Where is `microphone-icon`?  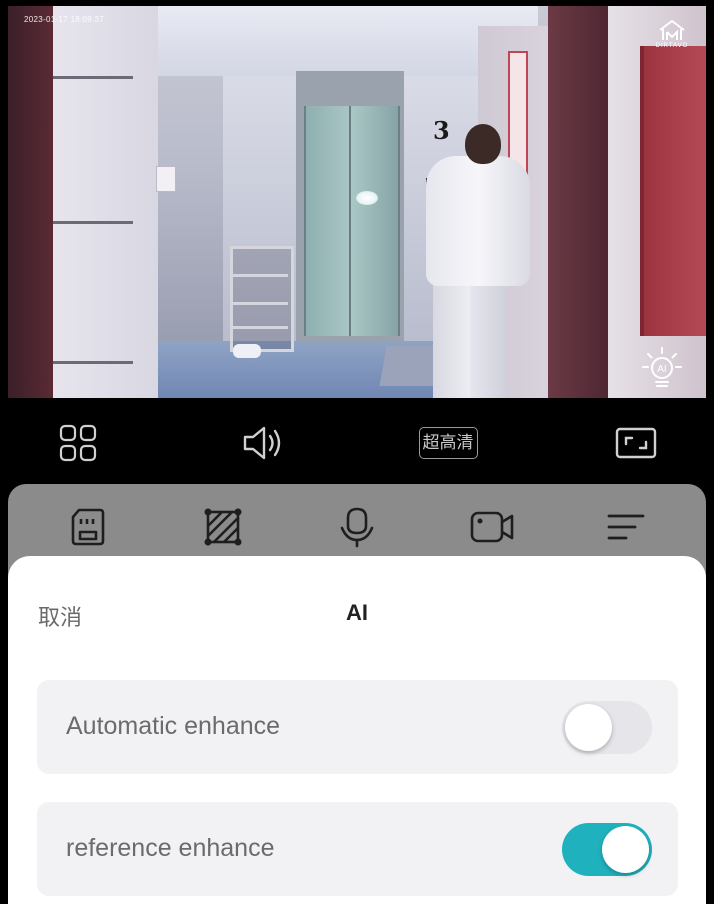 microphone-icon is located at coordinates (357, 527).